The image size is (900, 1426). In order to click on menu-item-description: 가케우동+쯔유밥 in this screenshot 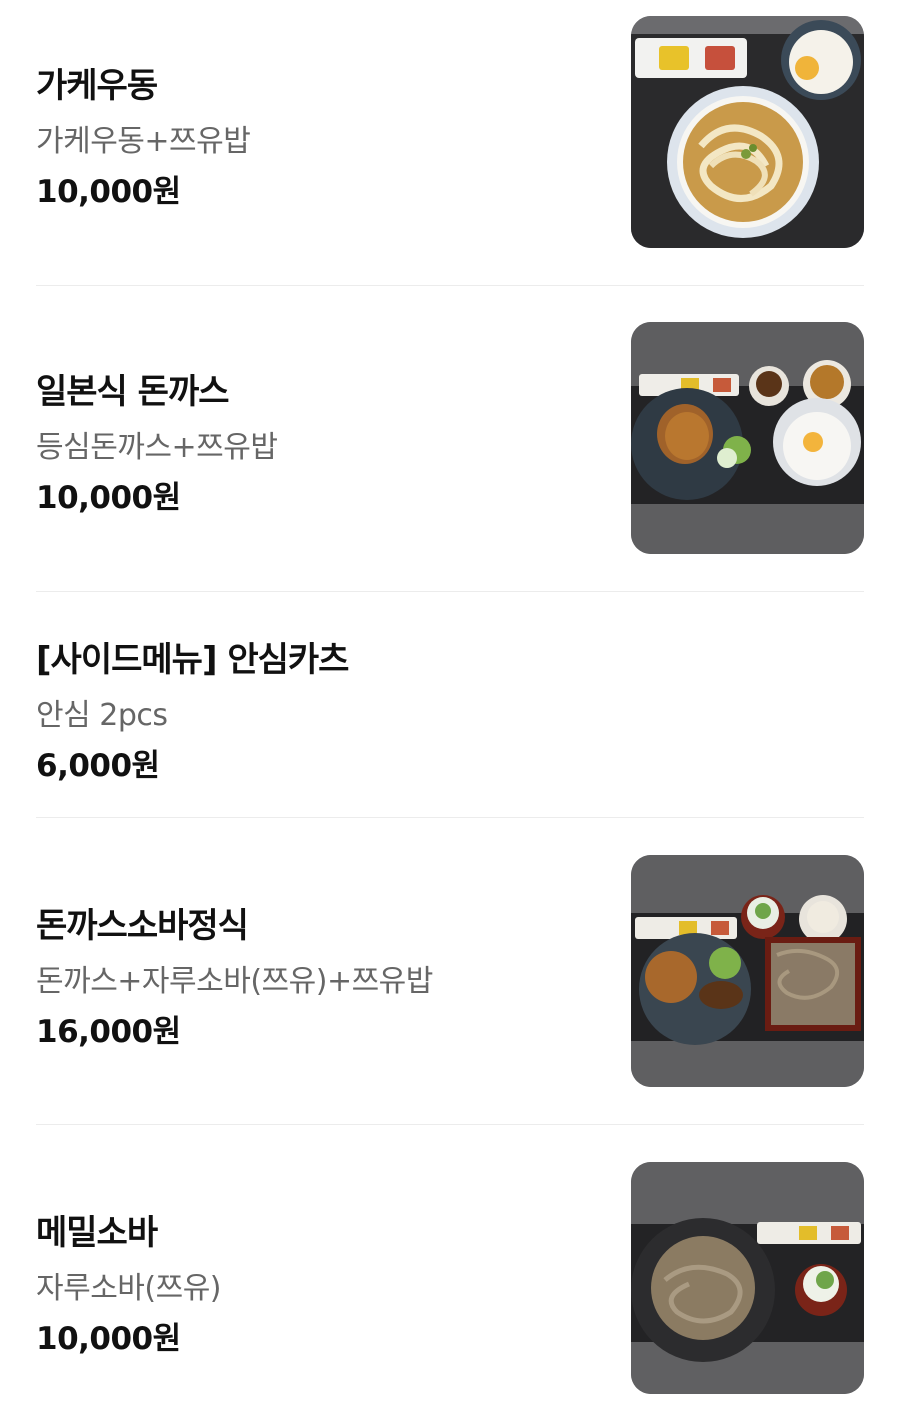, I will do `click(143, 141)`.